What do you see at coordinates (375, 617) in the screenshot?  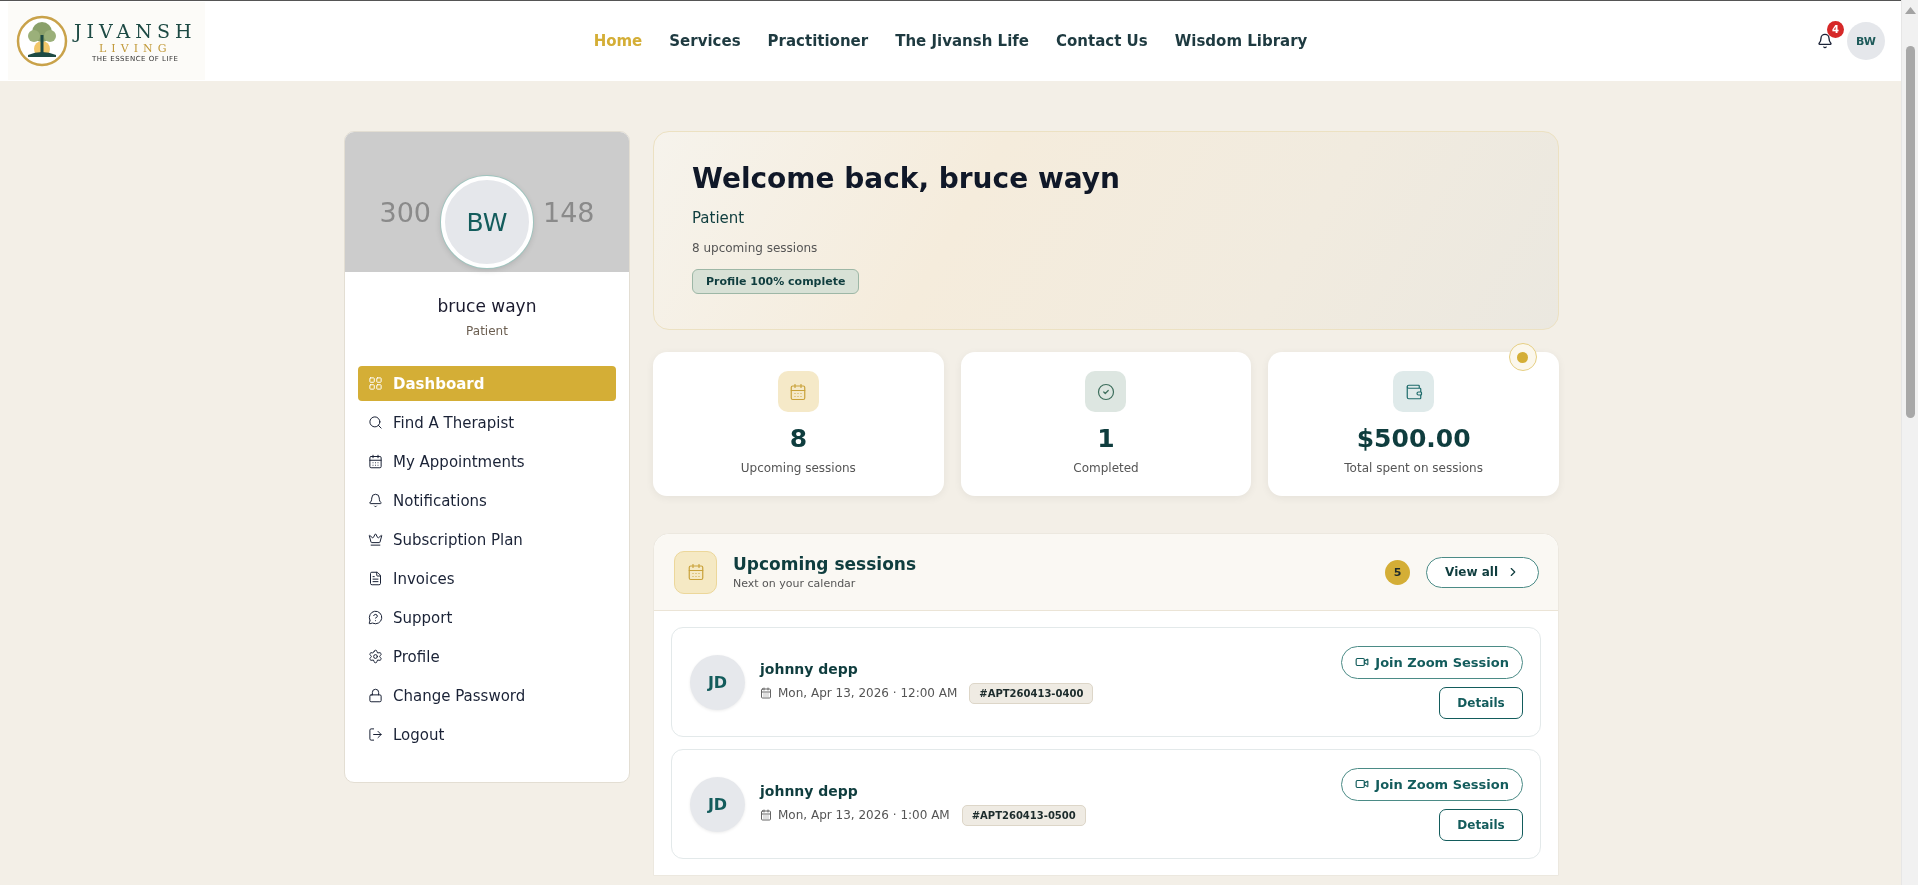 I see `help-icon` at bounding box center [375, 617].